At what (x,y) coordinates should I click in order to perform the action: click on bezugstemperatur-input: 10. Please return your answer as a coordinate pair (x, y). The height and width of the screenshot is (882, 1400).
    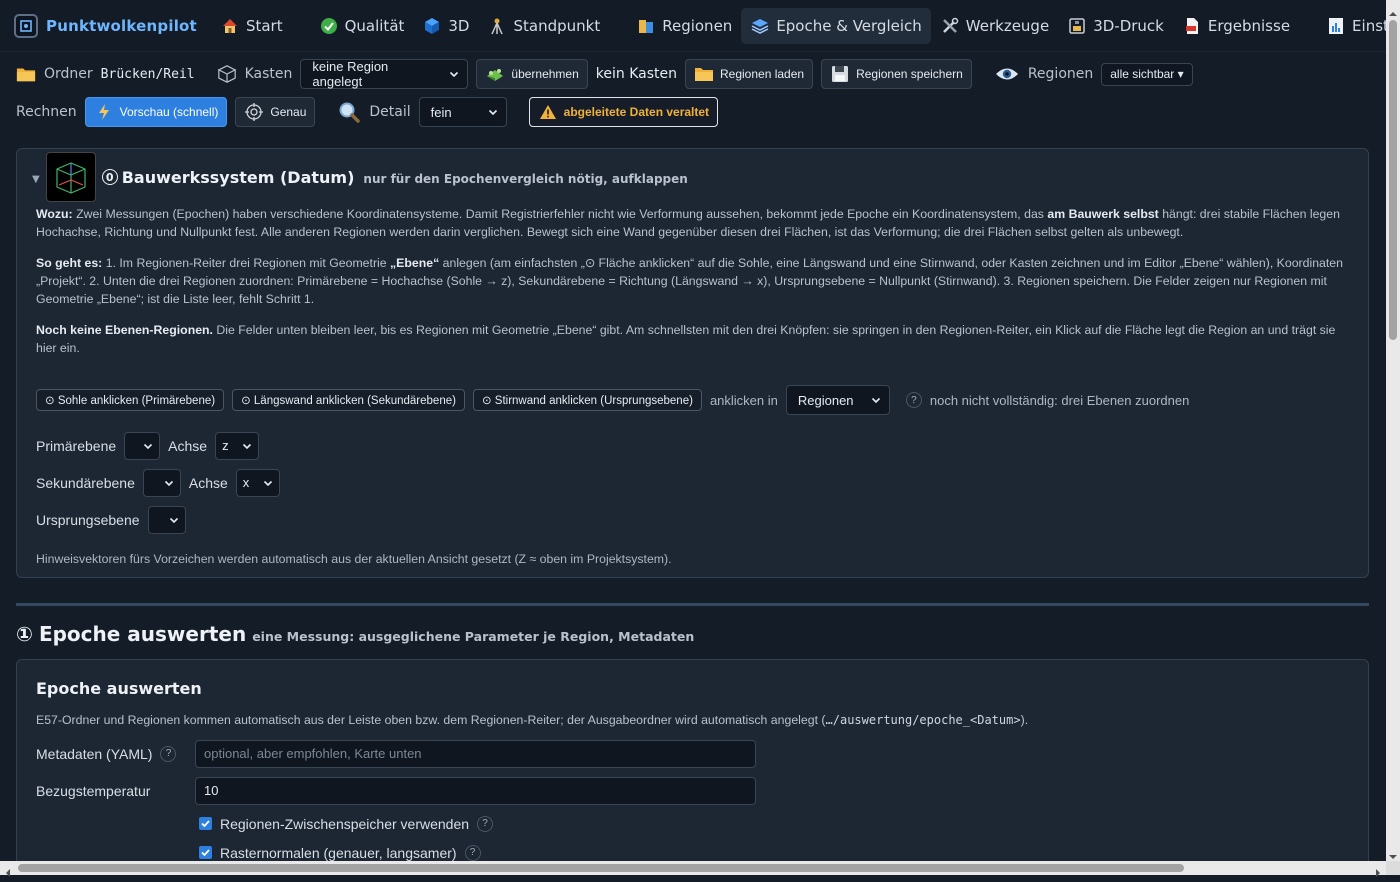
    Looking at the image, I should click on (475, 790).